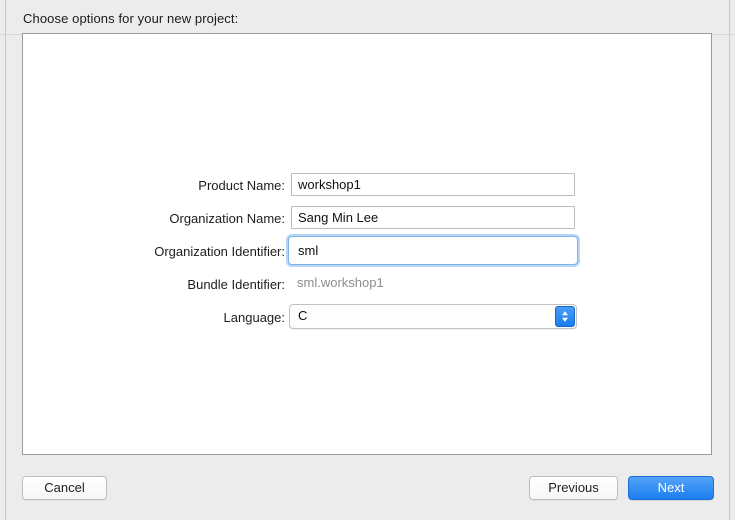 The width and height of the screenshot is (735, 520). Describe the element at coordinates (219, 251) in the screenshot. I see `organization-identifier-label: Organization Identifier:` at that location.